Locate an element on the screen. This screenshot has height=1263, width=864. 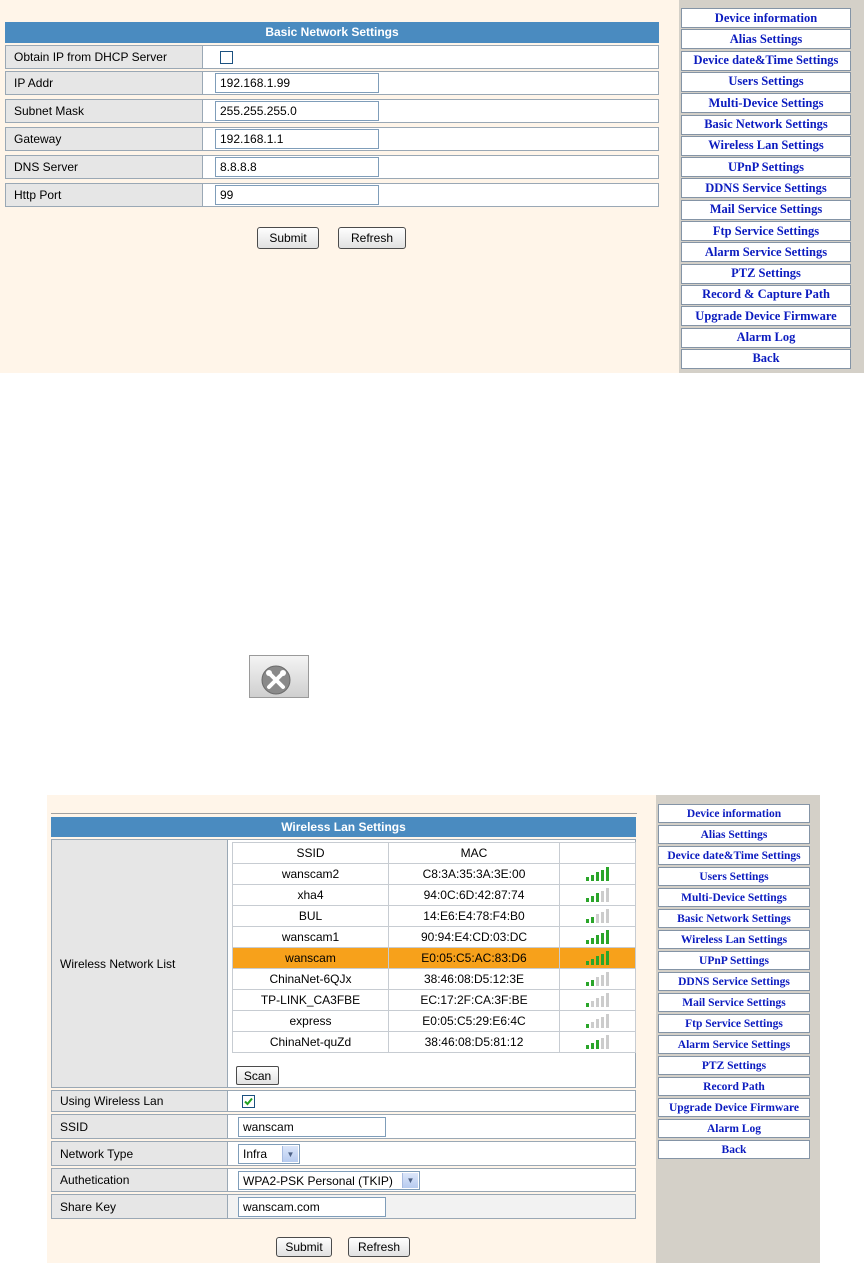
network-type-label: Network Type is located at coordinates (140, 1153).